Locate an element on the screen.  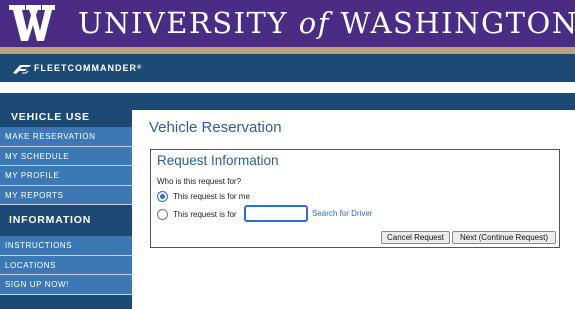
nav-top-bar is located at coordinates (287, 101).